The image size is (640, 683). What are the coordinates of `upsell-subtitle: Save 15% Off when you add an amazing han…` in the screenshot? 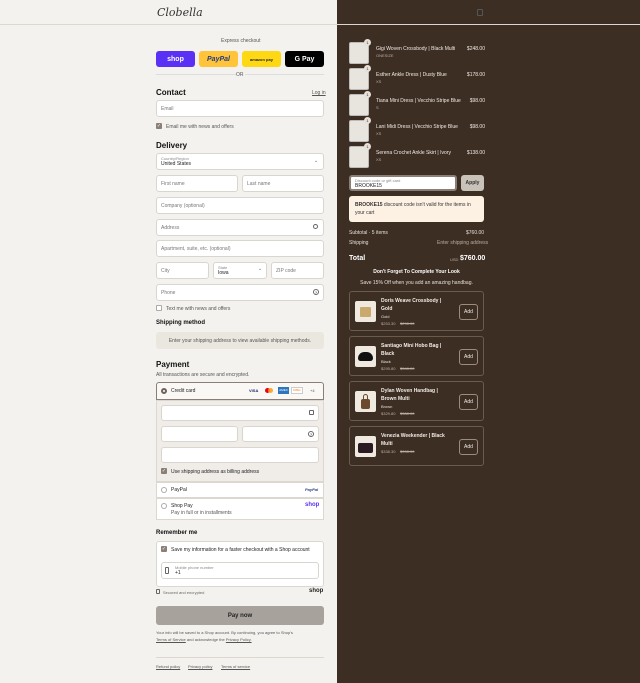 It's located at (416, 283).